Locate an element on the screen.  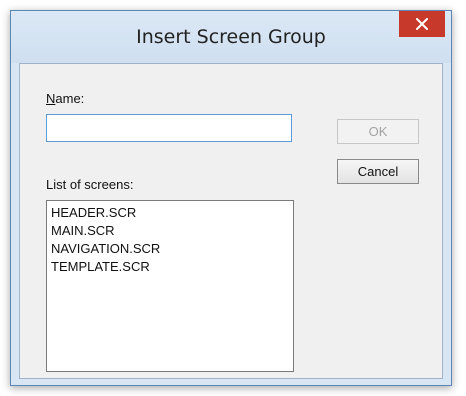
dialog-title: Insert Screen Group is located at coordinates (231, 37).